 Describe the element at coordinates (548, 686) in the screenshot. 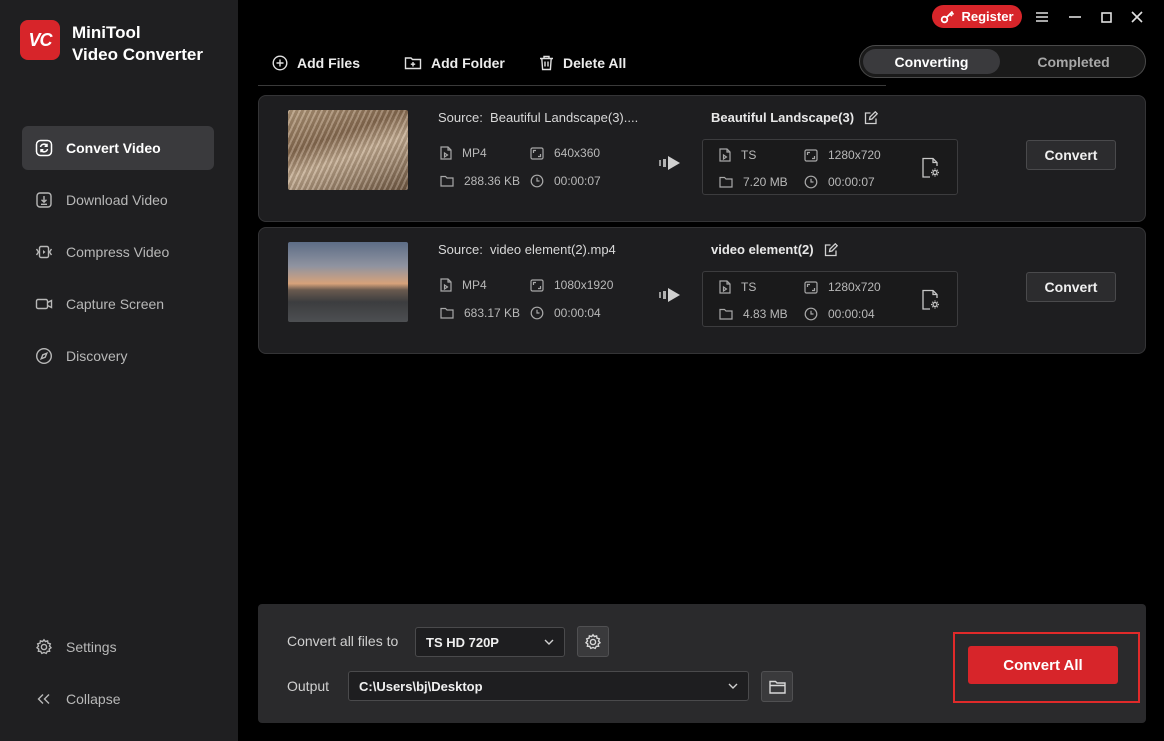

I see `output-path-select: C:\Users\bj\Desktop` at that location.